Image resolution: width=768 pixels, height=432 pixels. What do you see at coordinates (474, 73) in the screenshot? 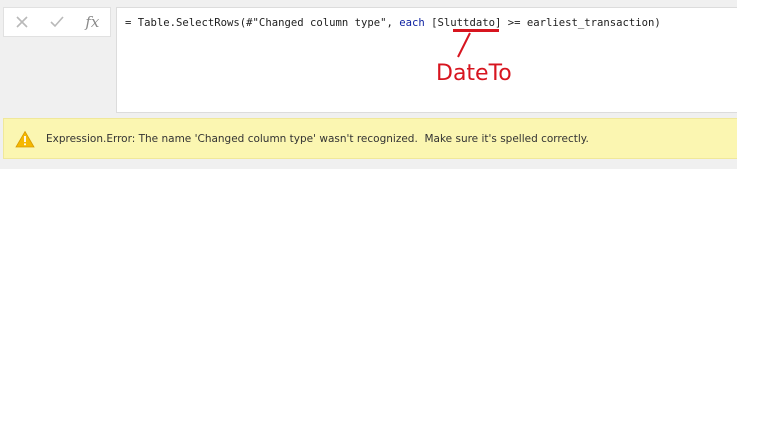
I see `annotation-text: DateTo` at bounding box center [474, 73].